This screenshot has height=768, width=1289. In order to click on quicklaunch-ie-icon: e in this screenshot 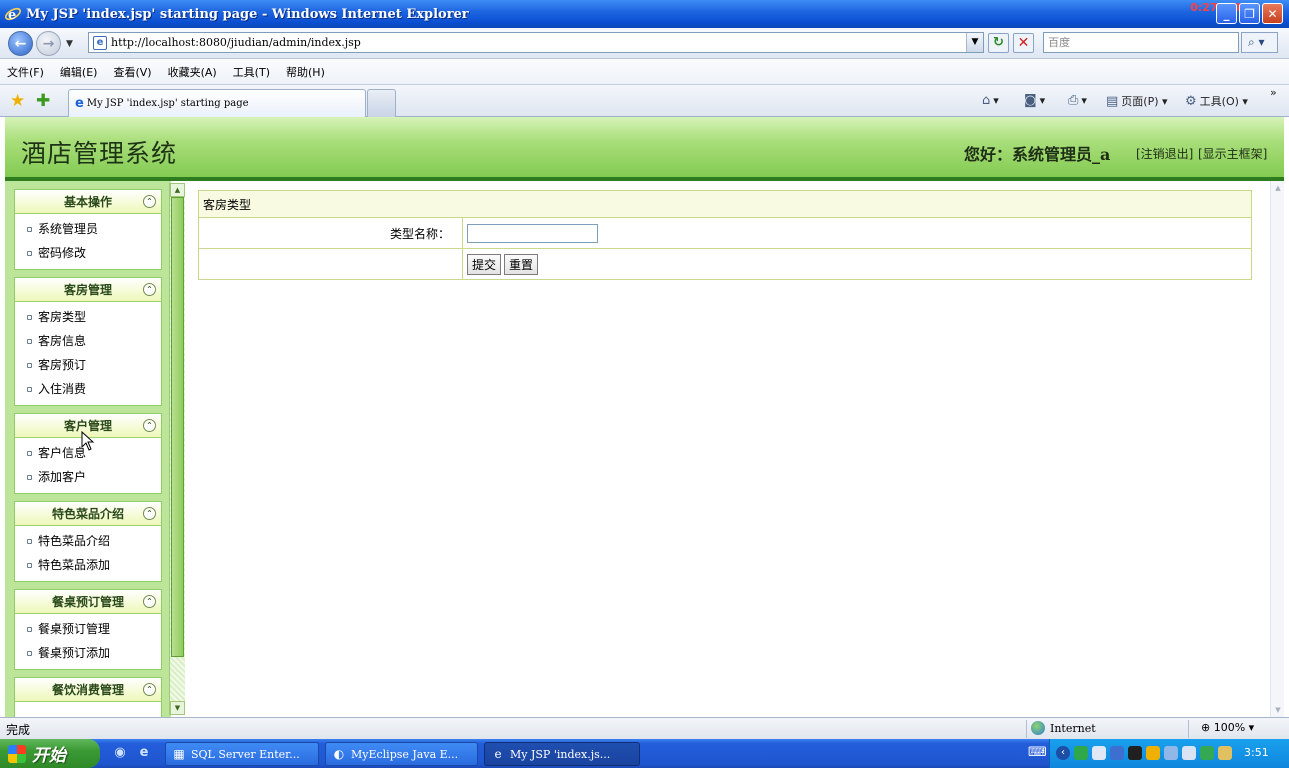, I will do `click(144, 753)`.